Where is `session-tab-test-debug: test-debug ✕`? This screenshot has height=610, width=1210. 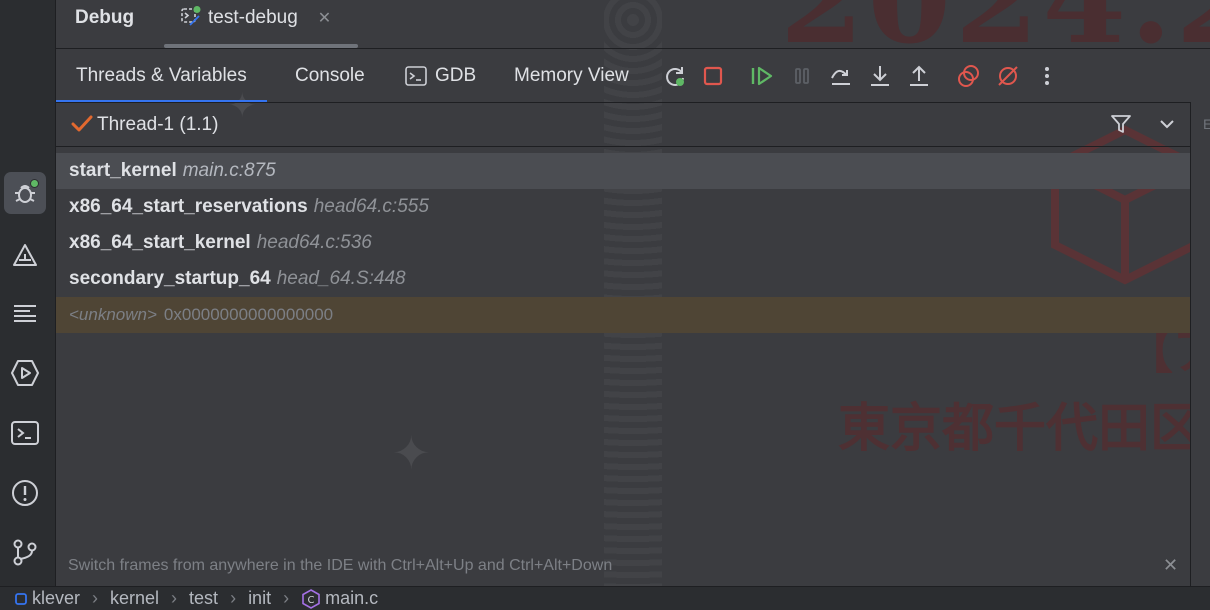 session-tab-test-debug: test-debug ✕ is located at coordinates (261, 24).